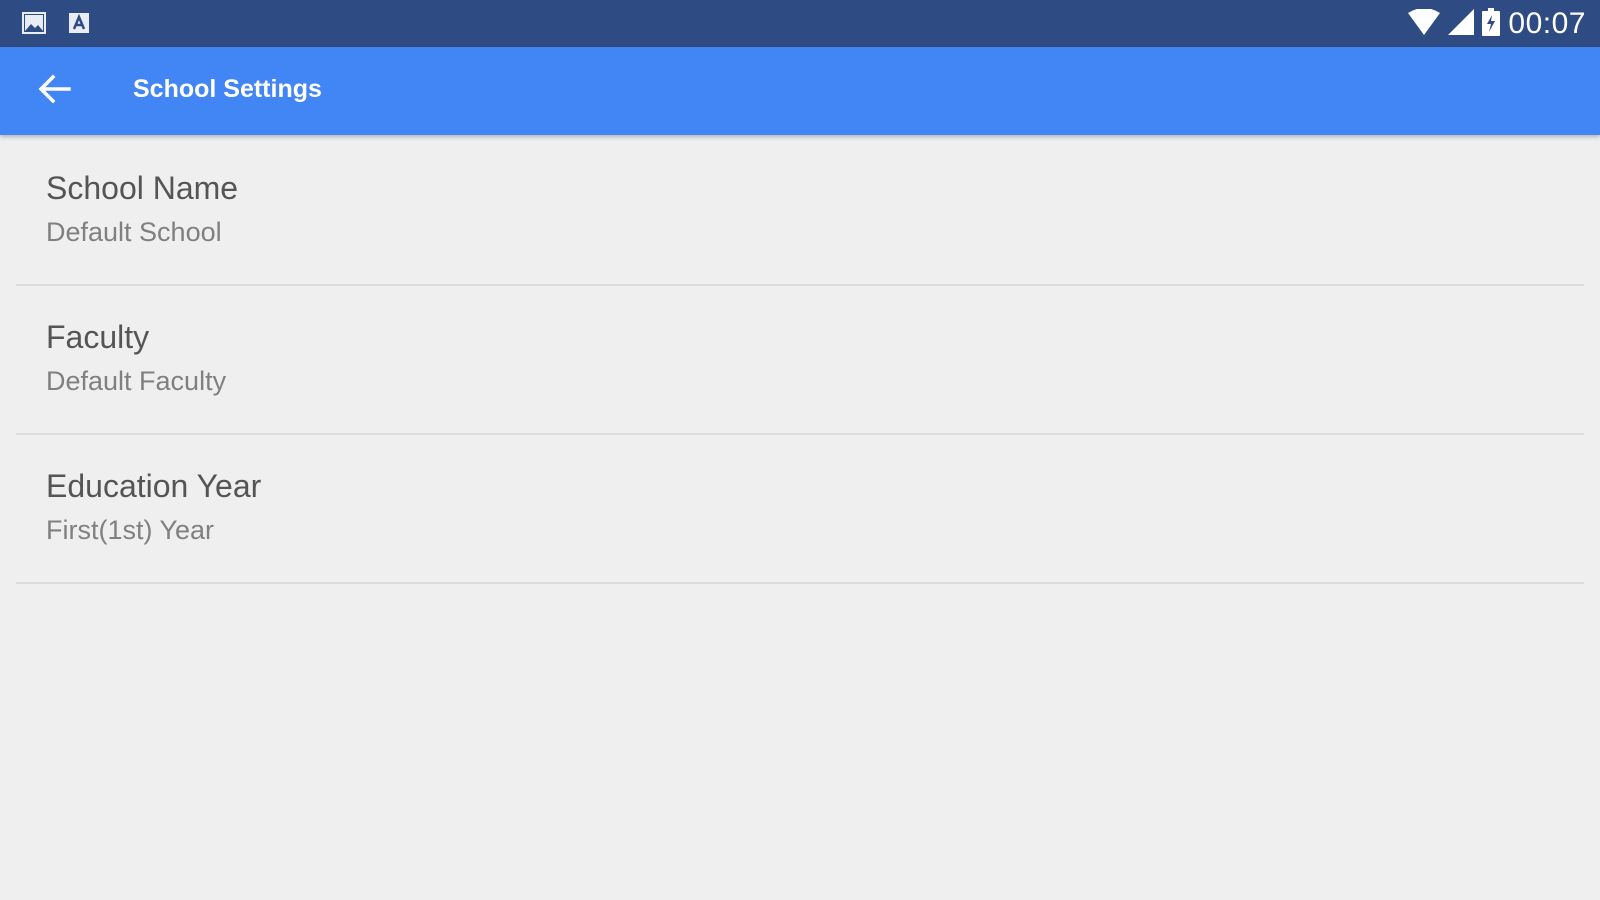  I want to click on battery-icon, so click(1491, 24).